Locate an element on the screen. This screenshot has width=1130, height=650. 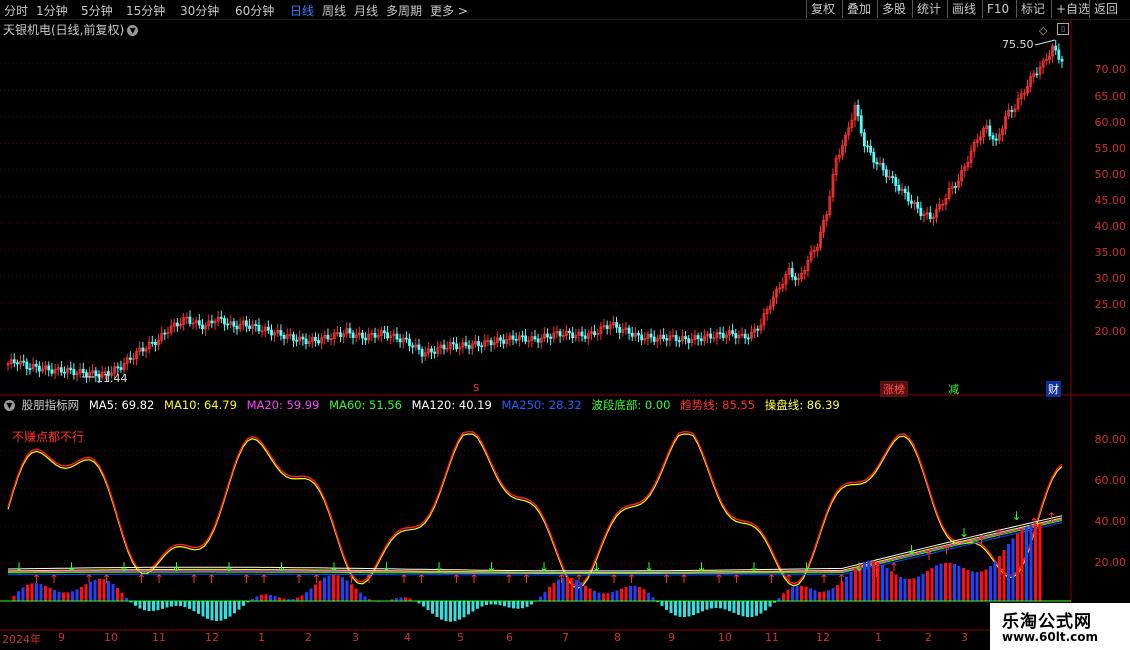
time-tick: 11 is located at coordinates (772, 637).